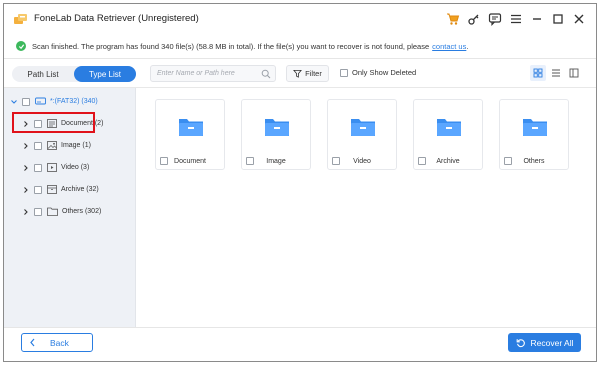  I want to click on view-switcher, so click(556, 73).